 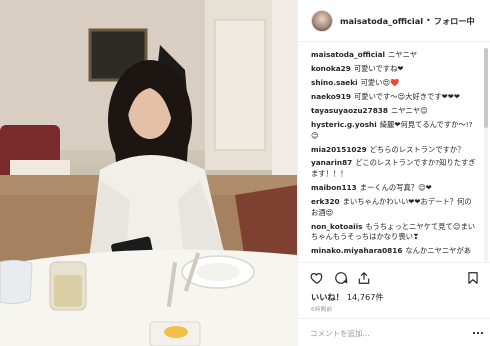 I want to click on heart-icon, so click(x=317, y=278).